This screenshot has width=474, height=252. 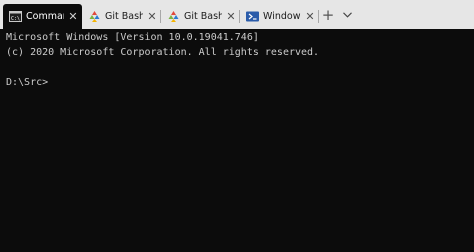 I want to click on tab-title: Command Prompt, so click(x=45, y=16).